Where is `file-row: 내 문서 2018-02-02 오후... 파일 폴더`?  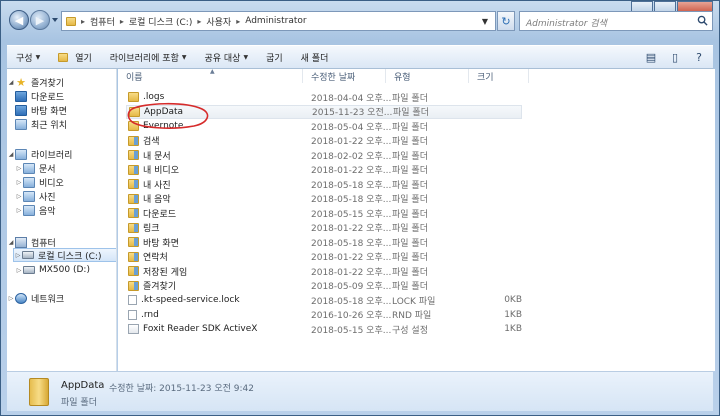 file-row: 내 문서 2018-02-02 오후... 파일 폴더 is located at coordinates (324, 155).